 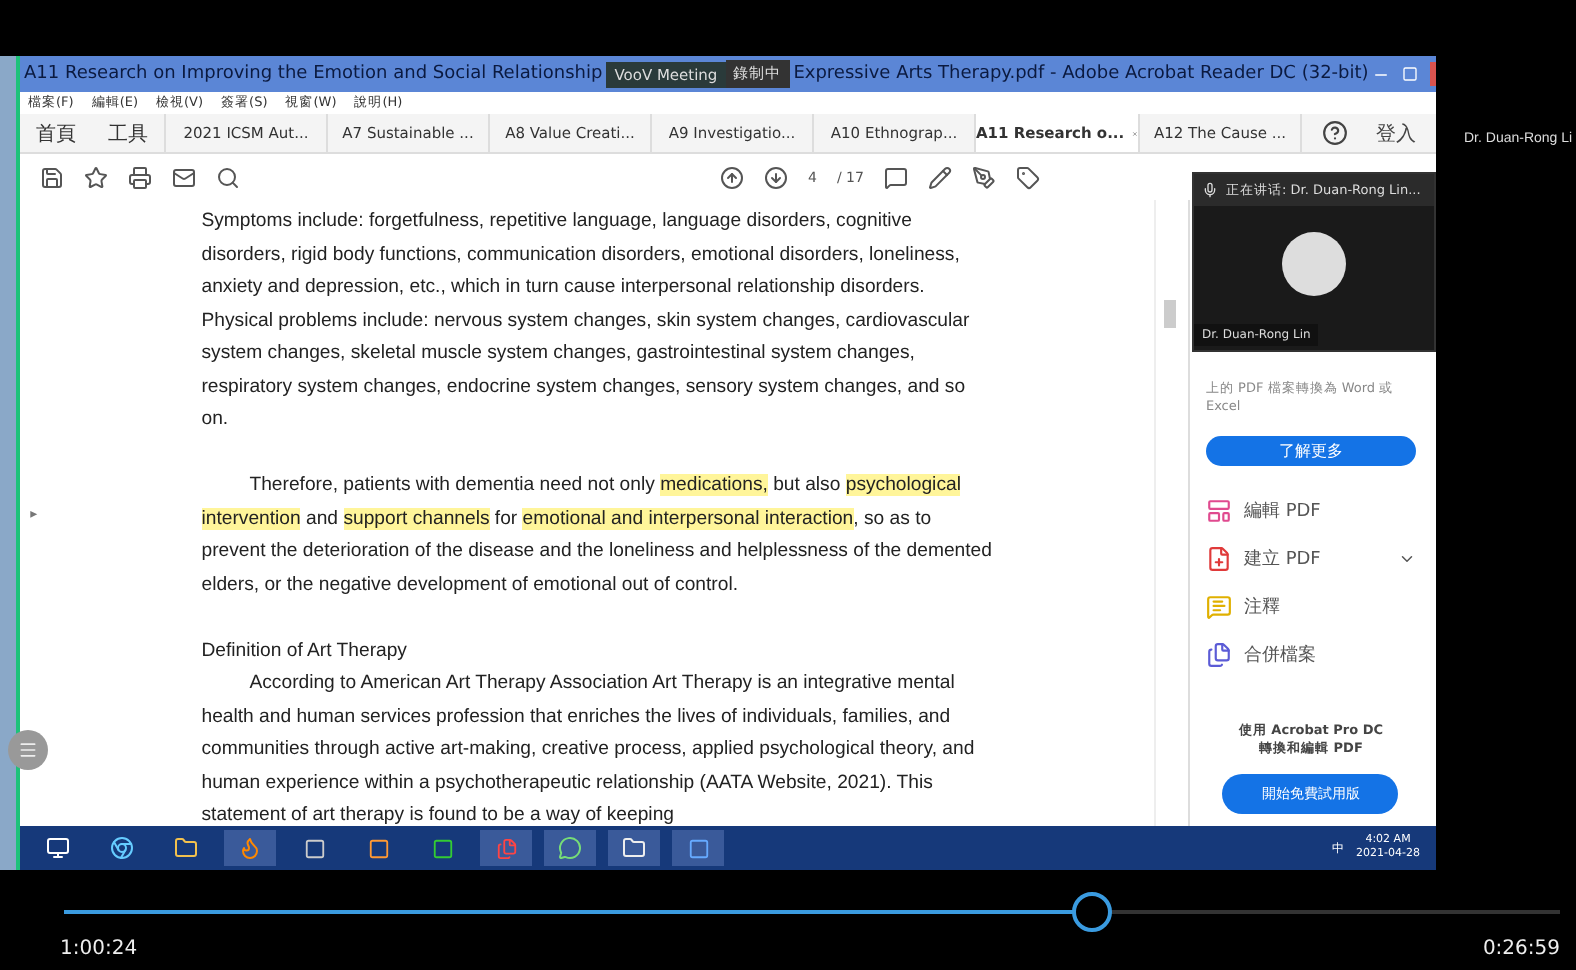 I want to click on tool-item: 注釋, so click(x=1310, y=606).